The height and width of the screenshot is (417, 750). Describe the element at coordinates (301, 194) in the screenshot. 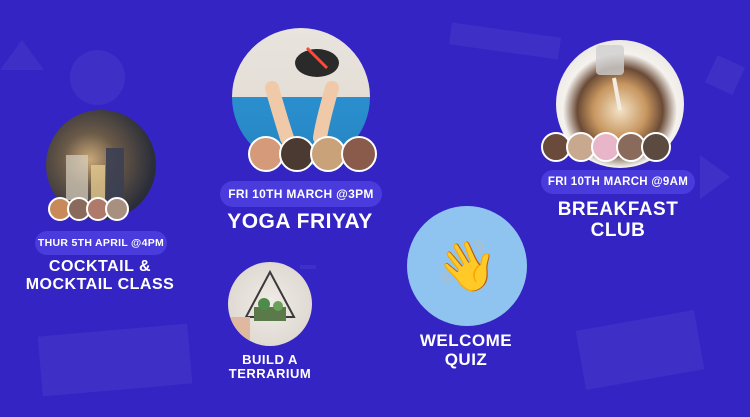

I see `yoga-date: FRI 10TH MARCH @3PM` at that location.